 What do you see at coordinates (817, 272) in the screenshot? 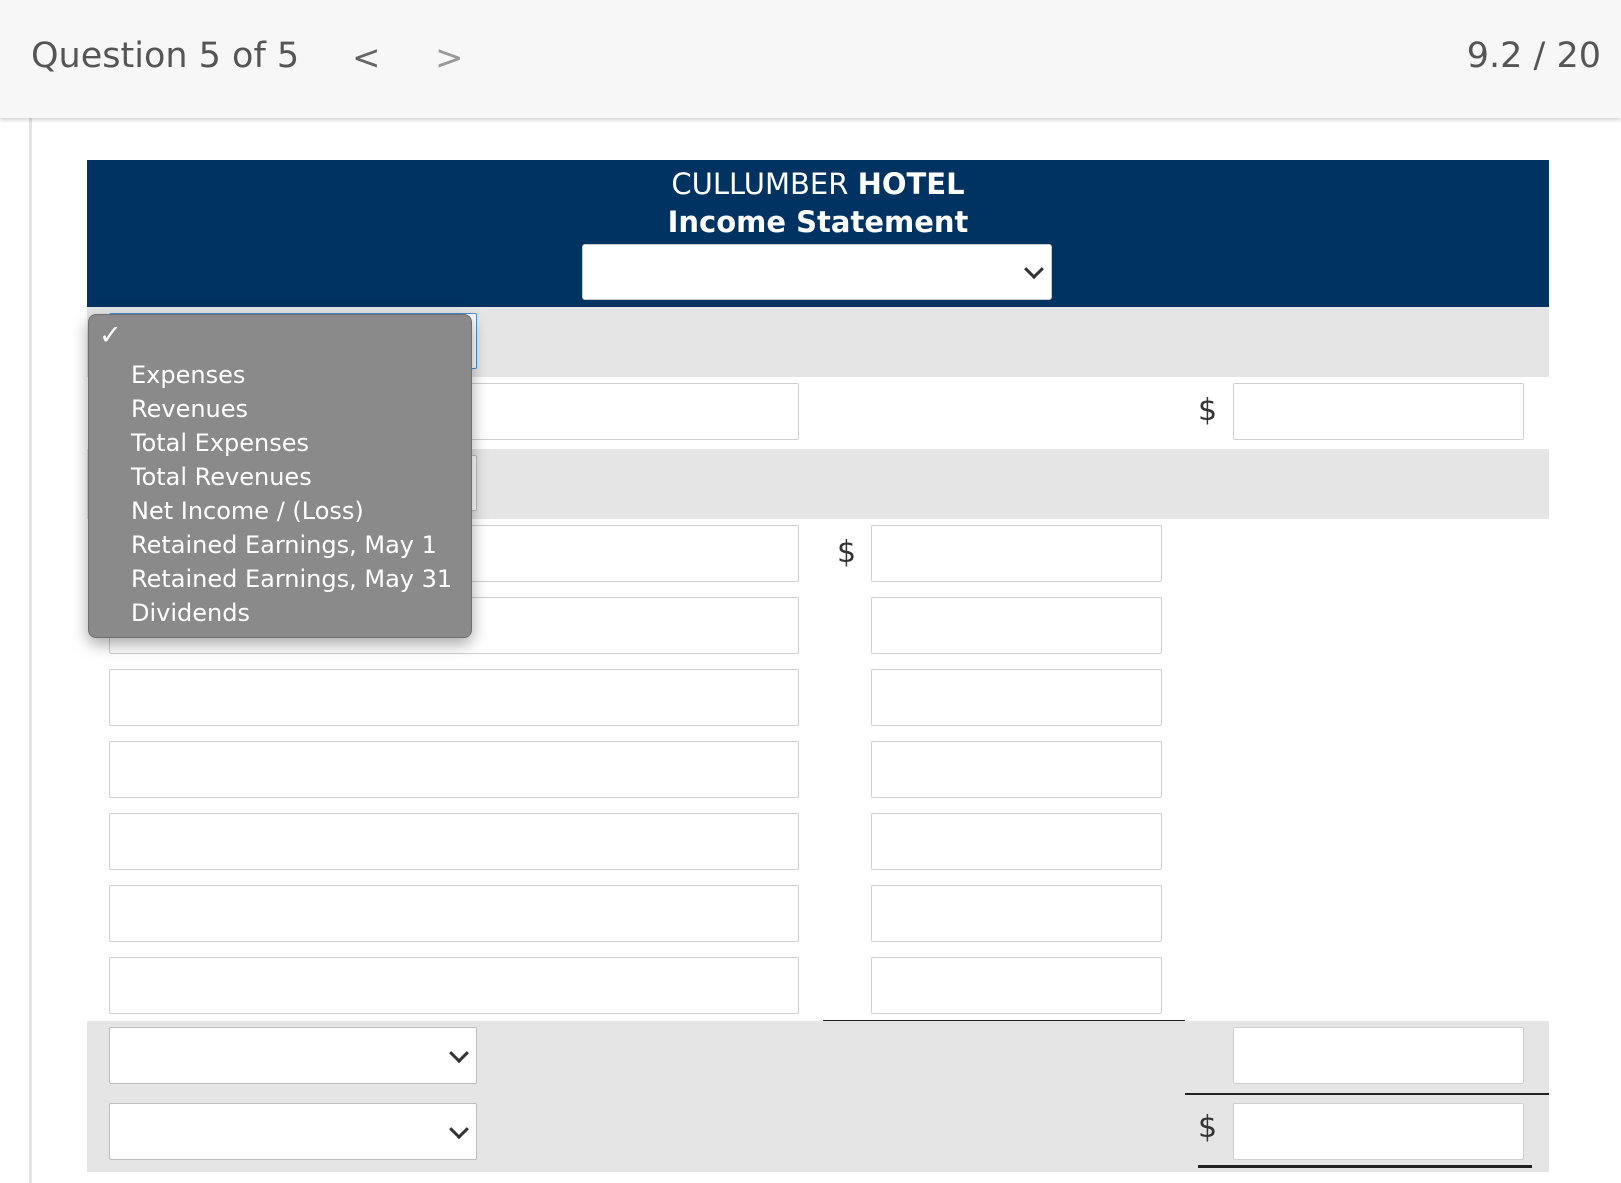
I see `period-select` at bounding box center [817, 272].